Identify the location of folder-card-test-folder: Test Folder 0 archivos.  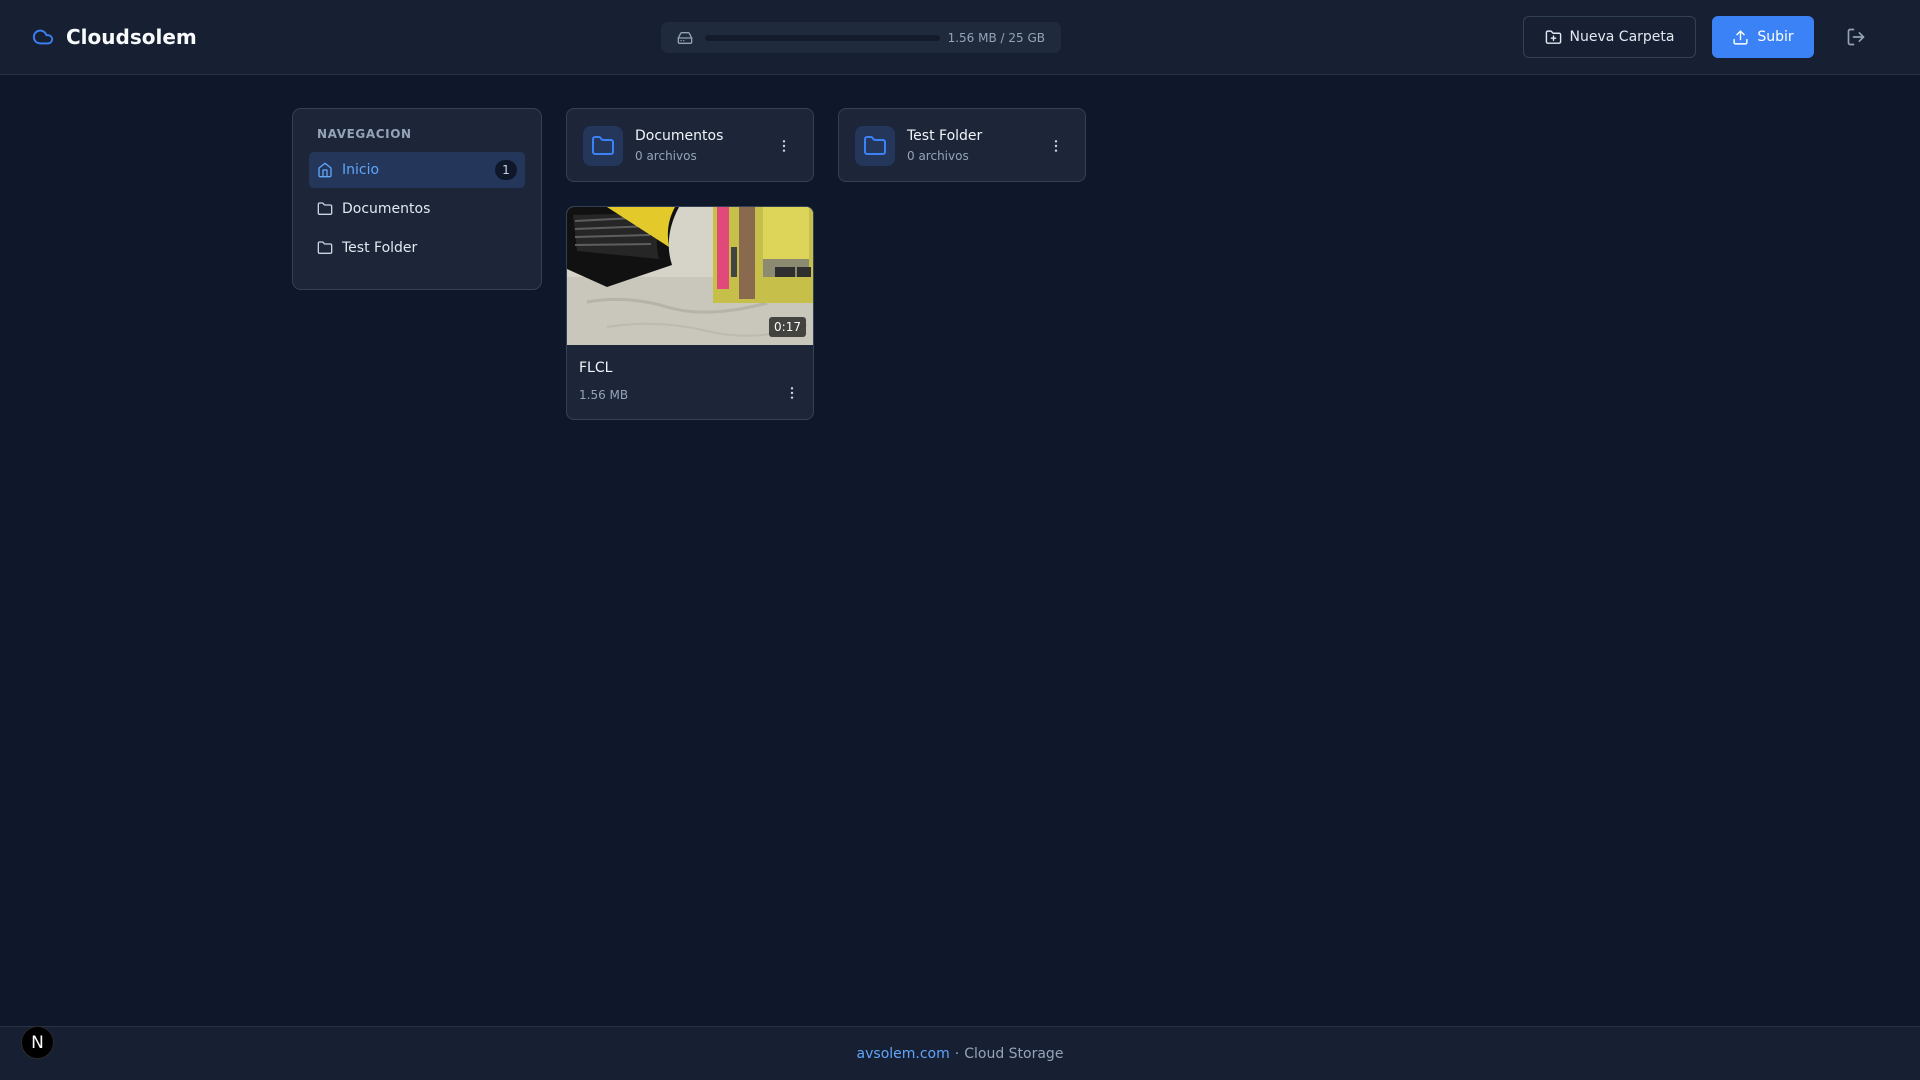
(962, 145).